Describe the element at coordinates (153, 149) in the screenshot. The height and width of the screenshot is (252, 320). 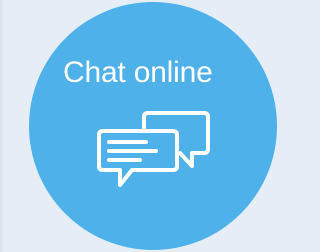
I see `chat-bubbles-icon` at that location.